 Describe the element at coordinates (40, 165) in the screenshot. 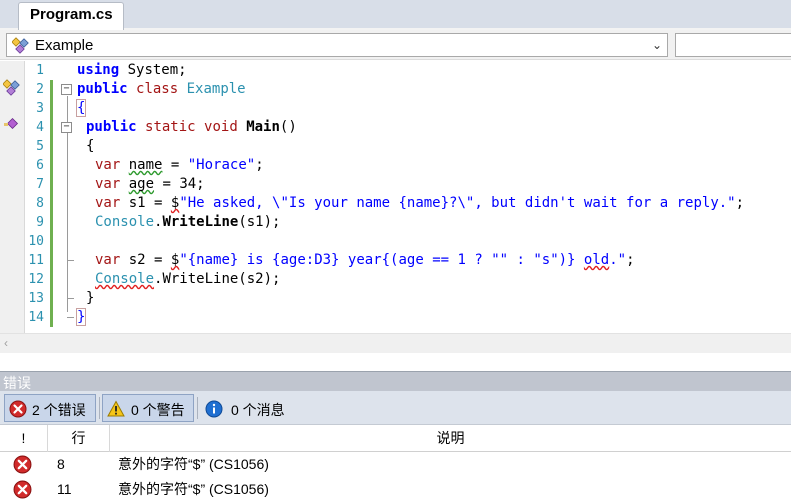

I see `line-number: 6` at that location.